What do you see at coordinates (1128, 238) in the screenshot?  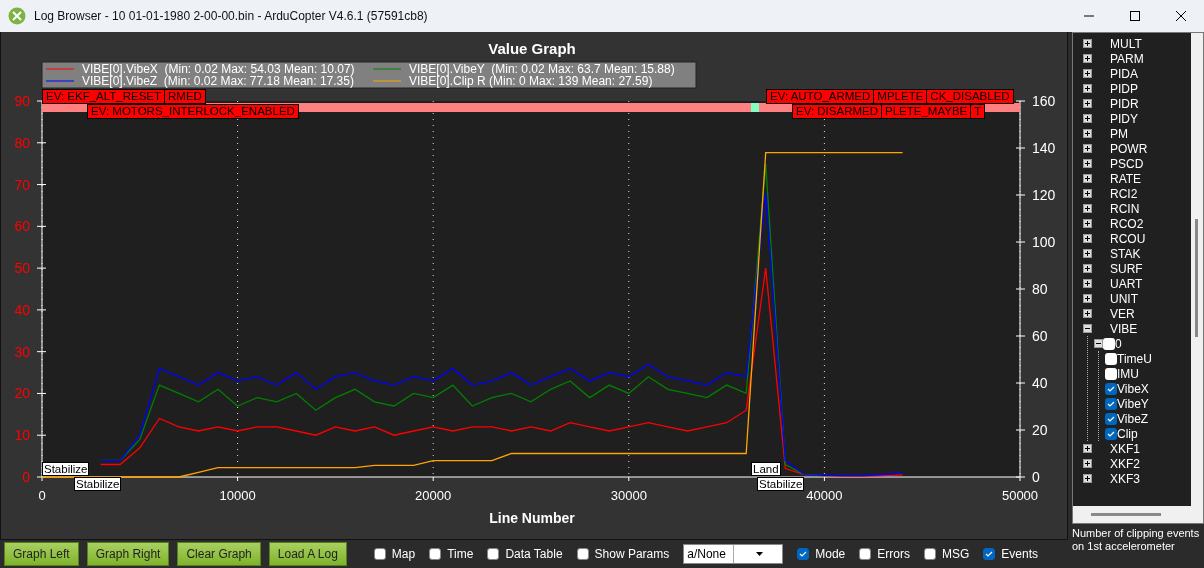 I see `tree-item: RCOU` at bounding box center [1128, 238].